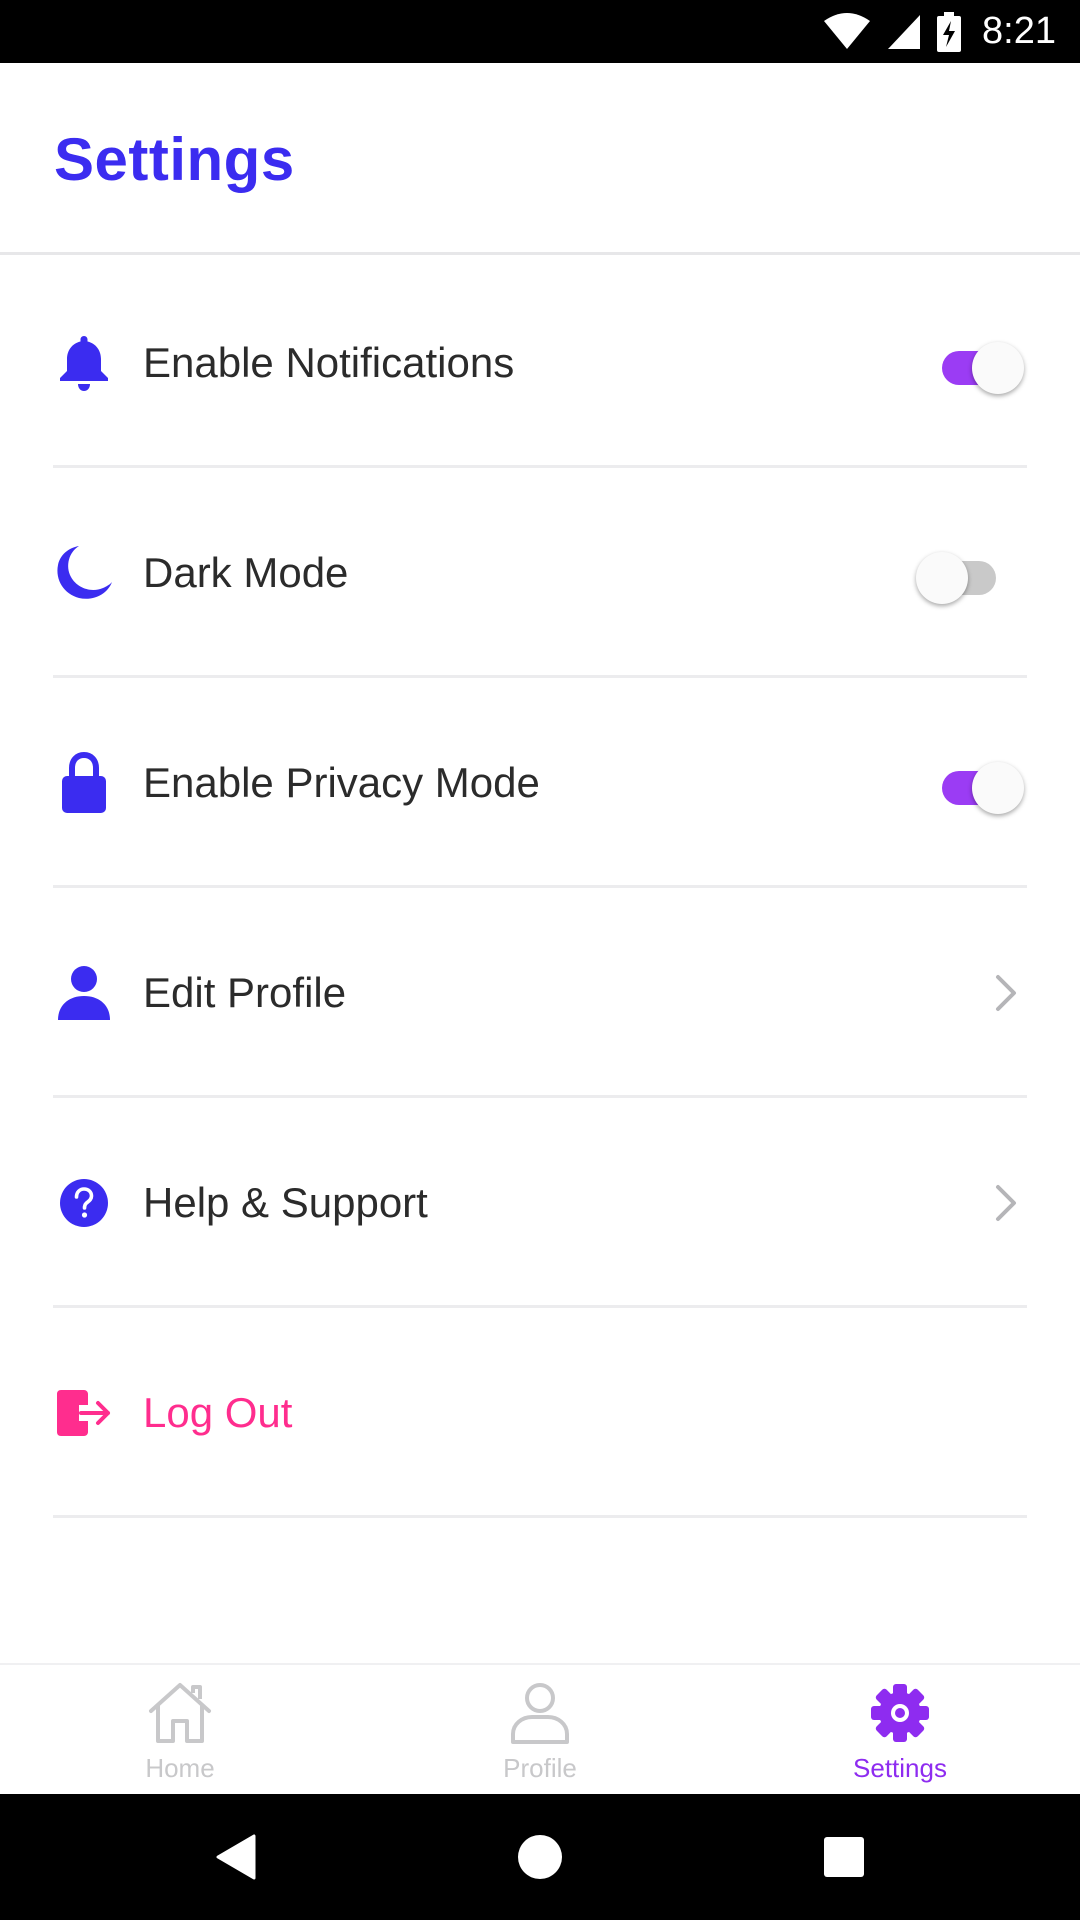 The image size is (1080, 1920). I want to click on notifications-toggle, so click(981, 363).